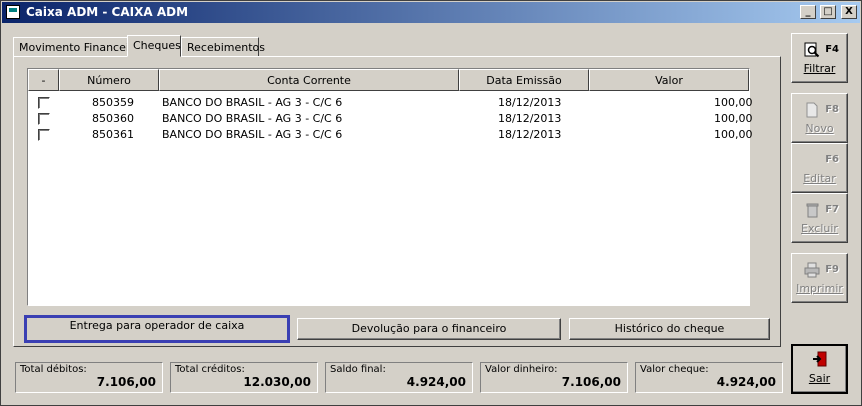 The width and height of the screenshot is (862, 406). I want to click on excluir-shortcut: F7, so click(832, 209).